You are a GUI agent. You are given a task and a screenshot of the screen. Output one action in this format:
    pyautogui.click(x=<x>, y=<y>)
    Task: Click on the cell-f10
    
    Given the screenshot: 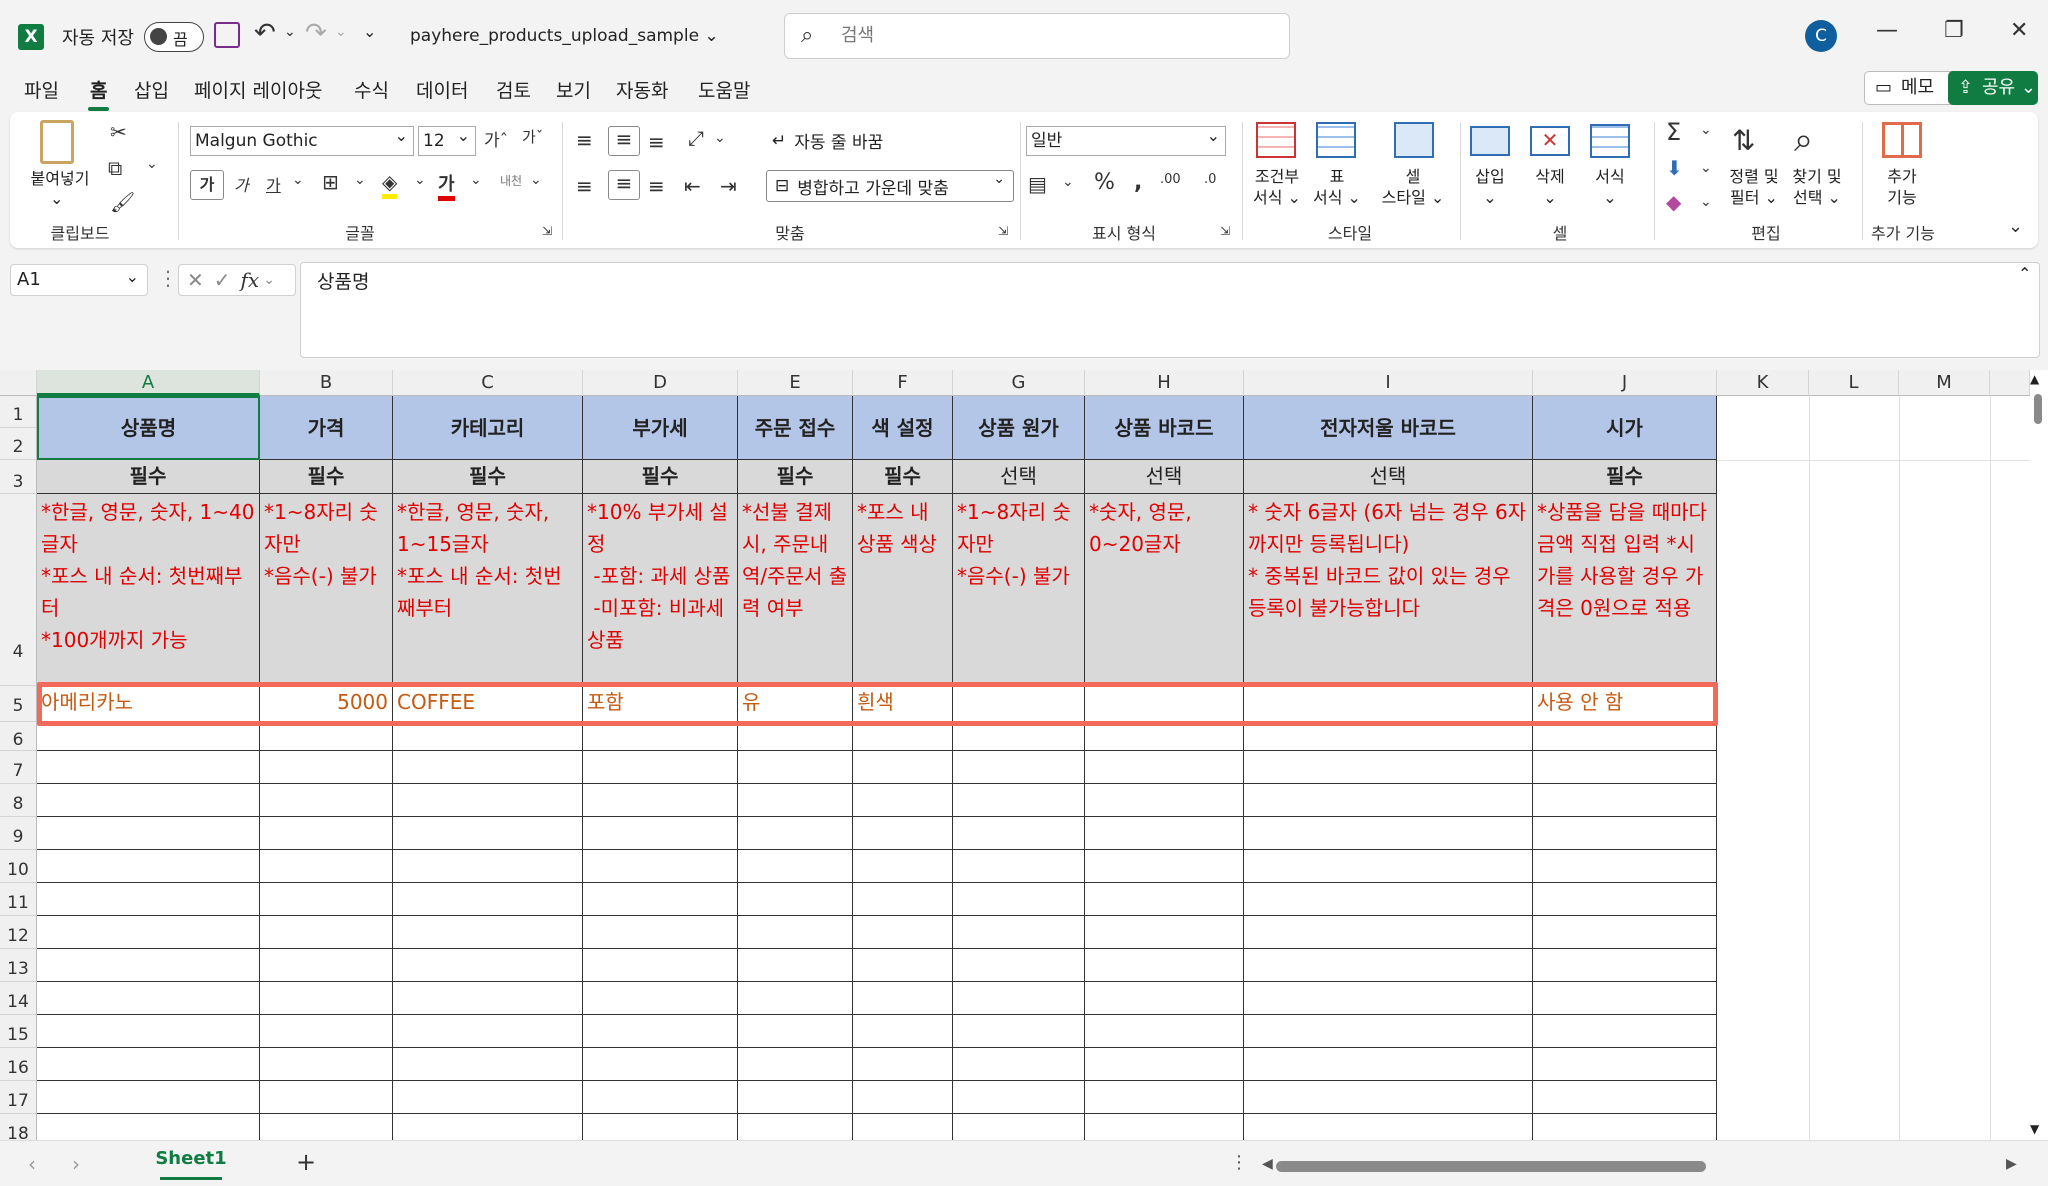 What is the action you would take?
    pyautogui.click(x=903, y=866)
    